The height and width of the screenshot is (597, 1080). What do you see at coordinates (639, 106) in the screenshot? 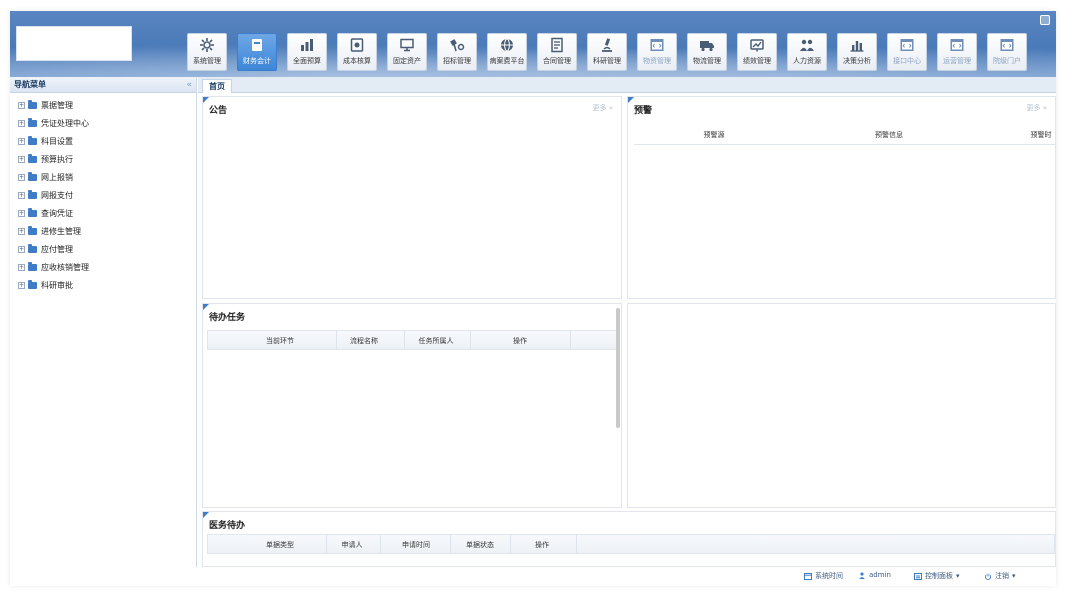
I see `warning-title: 预警` at bounding box center [639, 106].